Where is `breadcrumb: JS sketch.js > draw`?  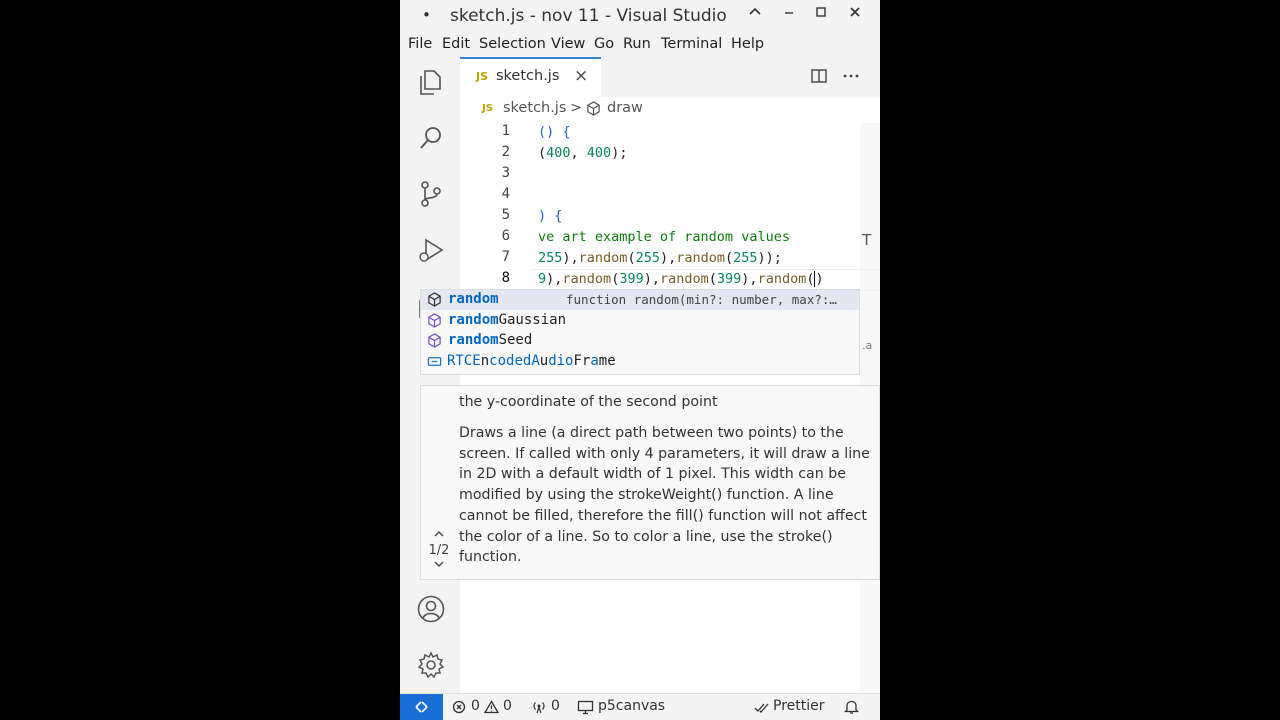
breadcrumb: JS sketch.js > draw is located at coordinates (670, 109).